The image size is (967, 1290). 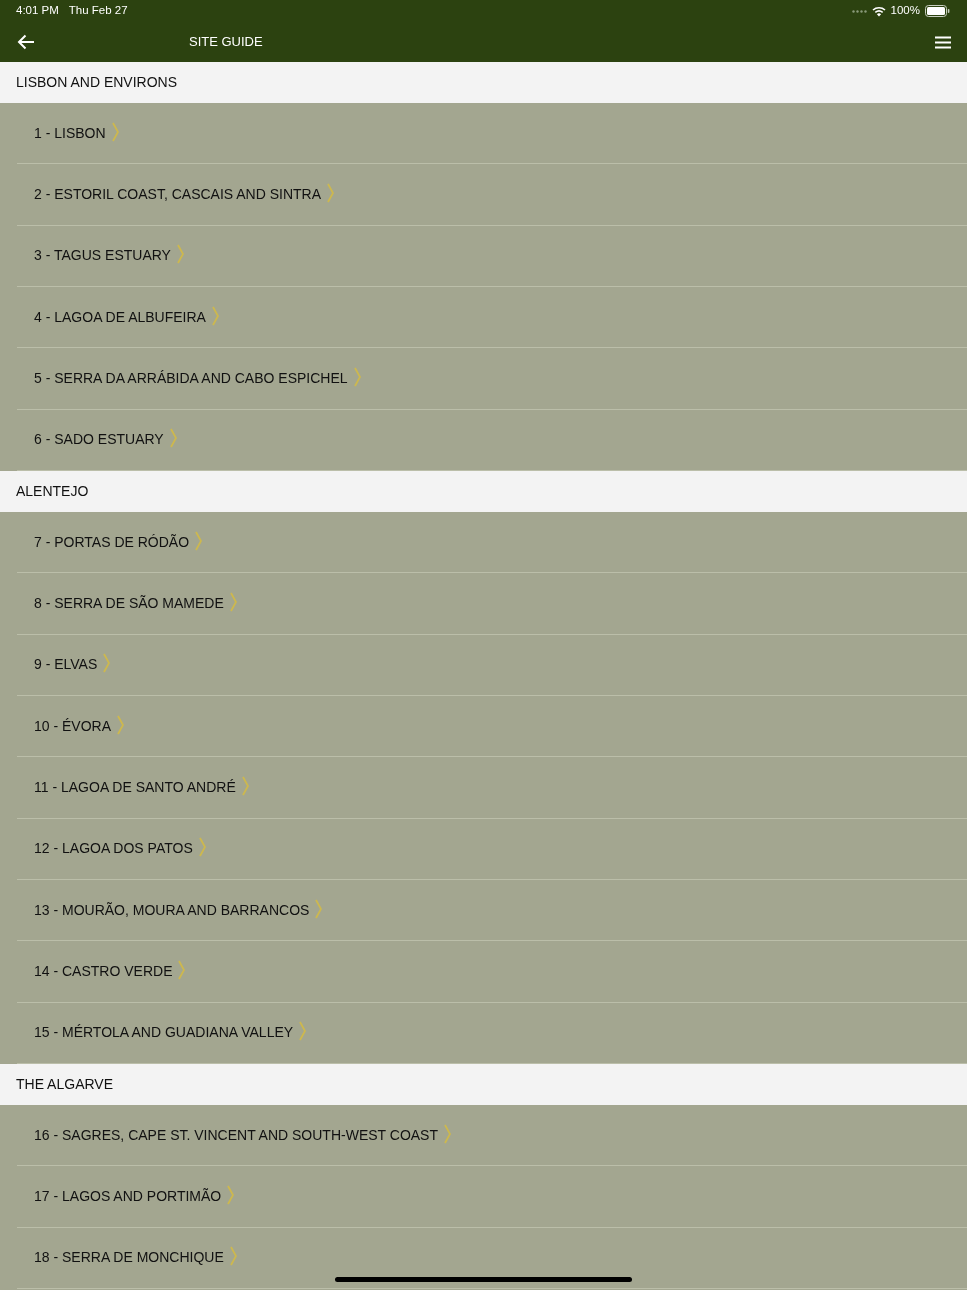 What do you see at coordinates (64, 1084) in the screenshot?
I see `section-title: THE ALGARVE` at bounding box center [64, 1084].